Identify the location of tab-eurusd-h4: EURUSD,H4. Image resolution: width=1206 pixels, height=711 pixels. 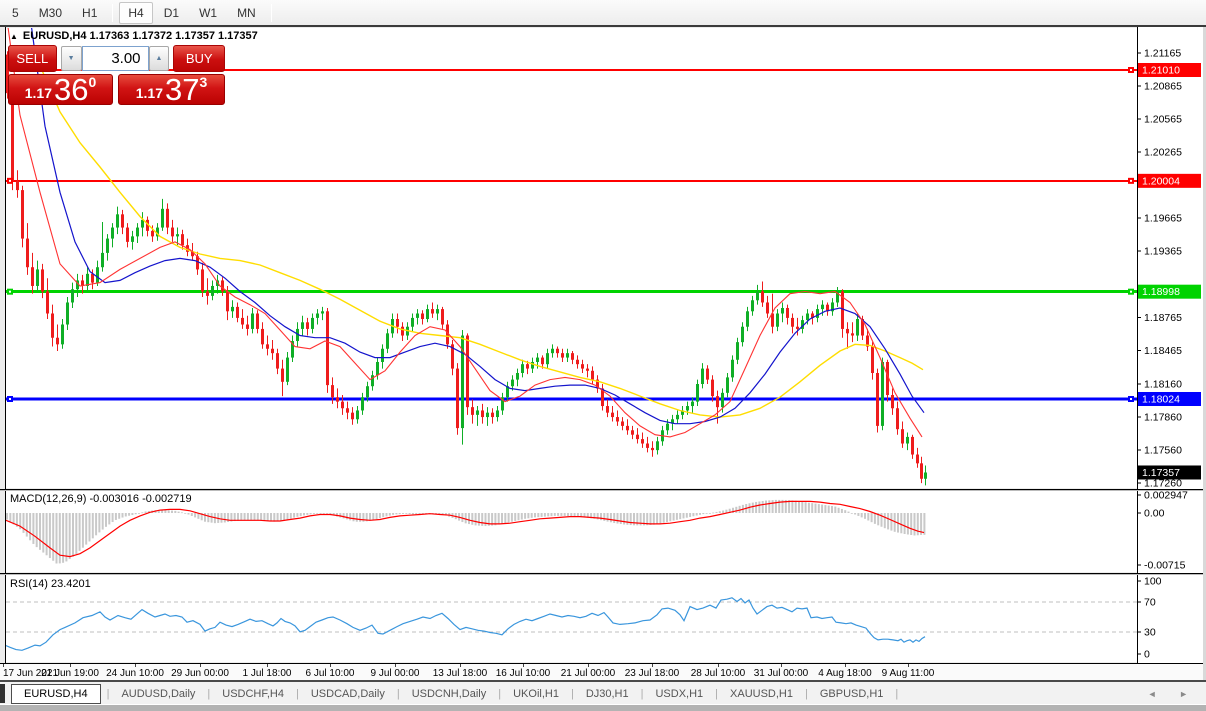
(56, 693).